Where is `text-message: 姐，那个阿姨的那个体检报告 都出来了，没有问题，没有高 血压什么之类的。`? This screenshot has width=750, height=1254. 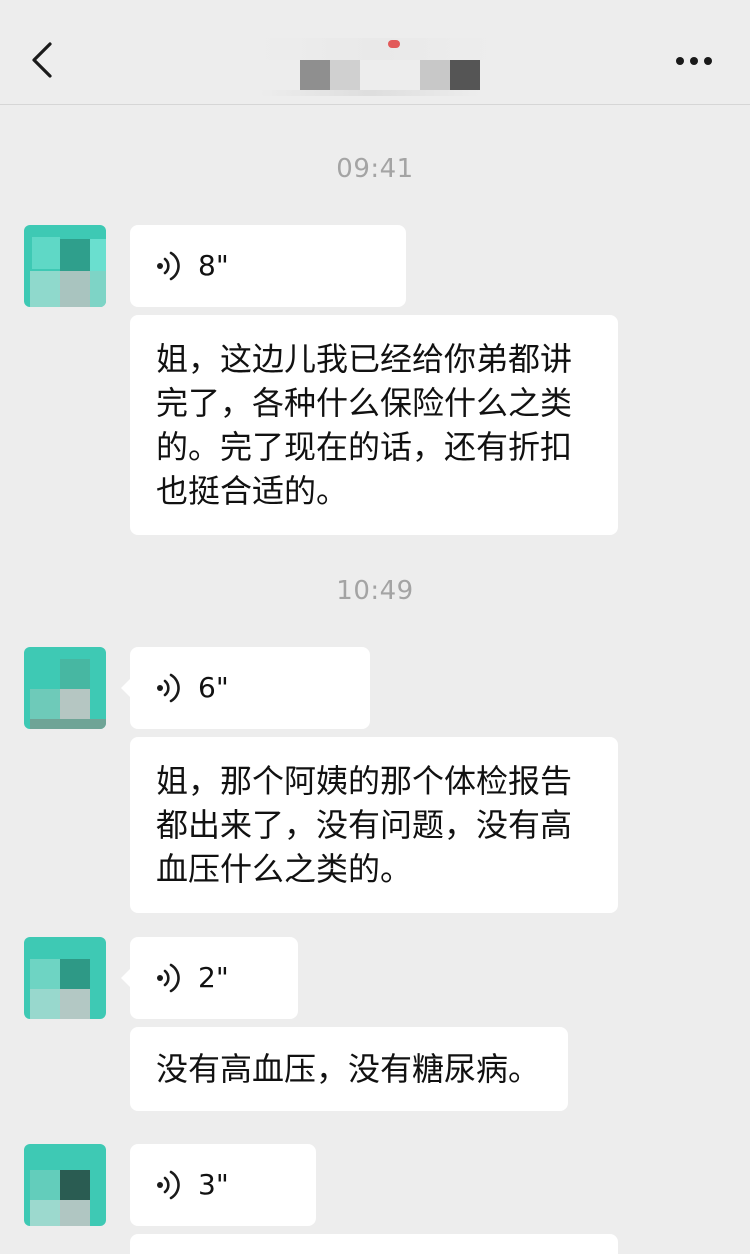
text-message: 姐，那个阿姨的那个体检报告 都出来了，没有问题，没有高 血压什么之类的。 is located at coordinates (374, 825).